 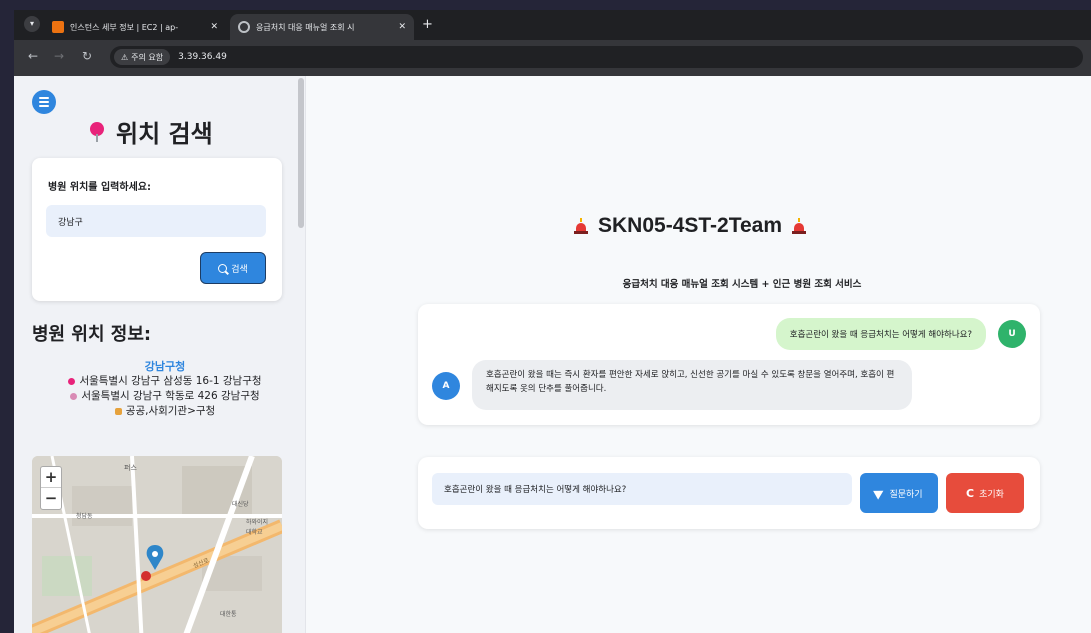 What do you see at coordinates (257, 522) in the screenshot?
I see `map-label: 하와이지` at bounding box center [257, 522].